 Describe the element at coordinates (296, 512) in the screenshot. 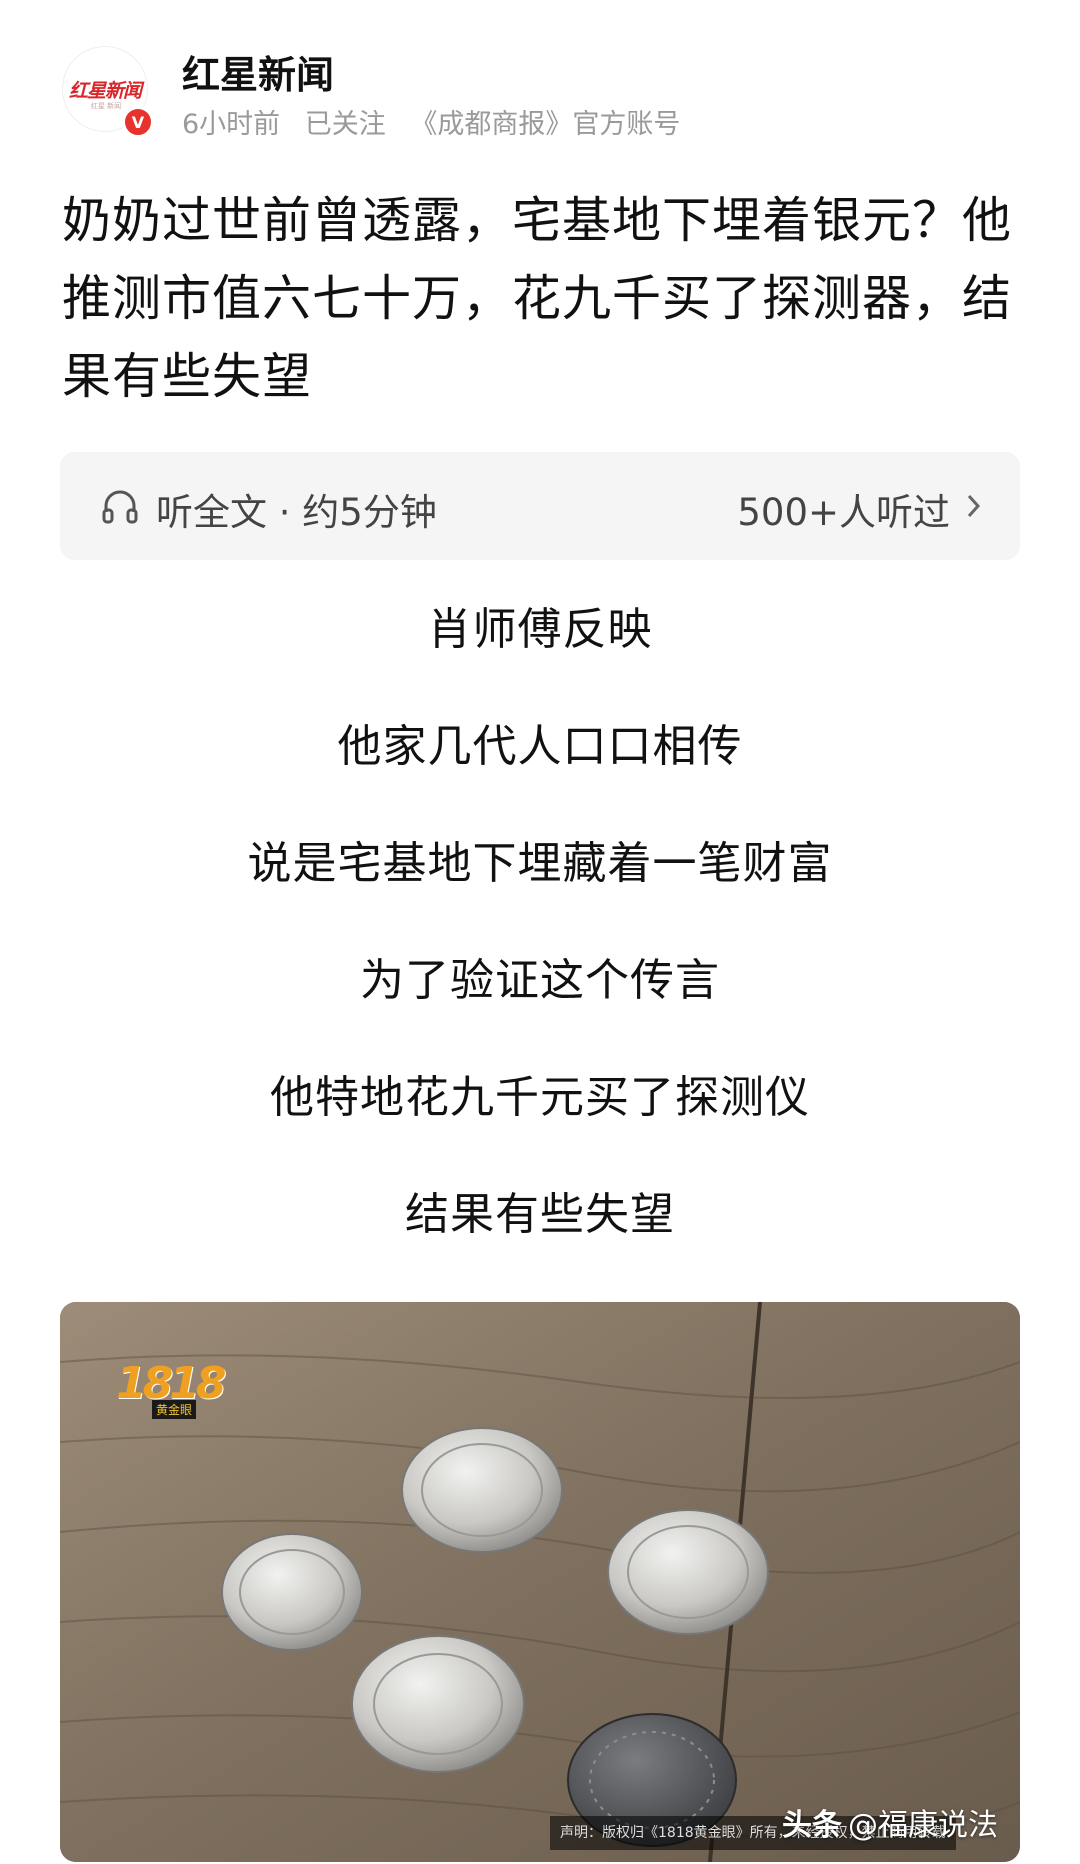

I see `listen-label: 听全文 · 约5分钟` at that location.